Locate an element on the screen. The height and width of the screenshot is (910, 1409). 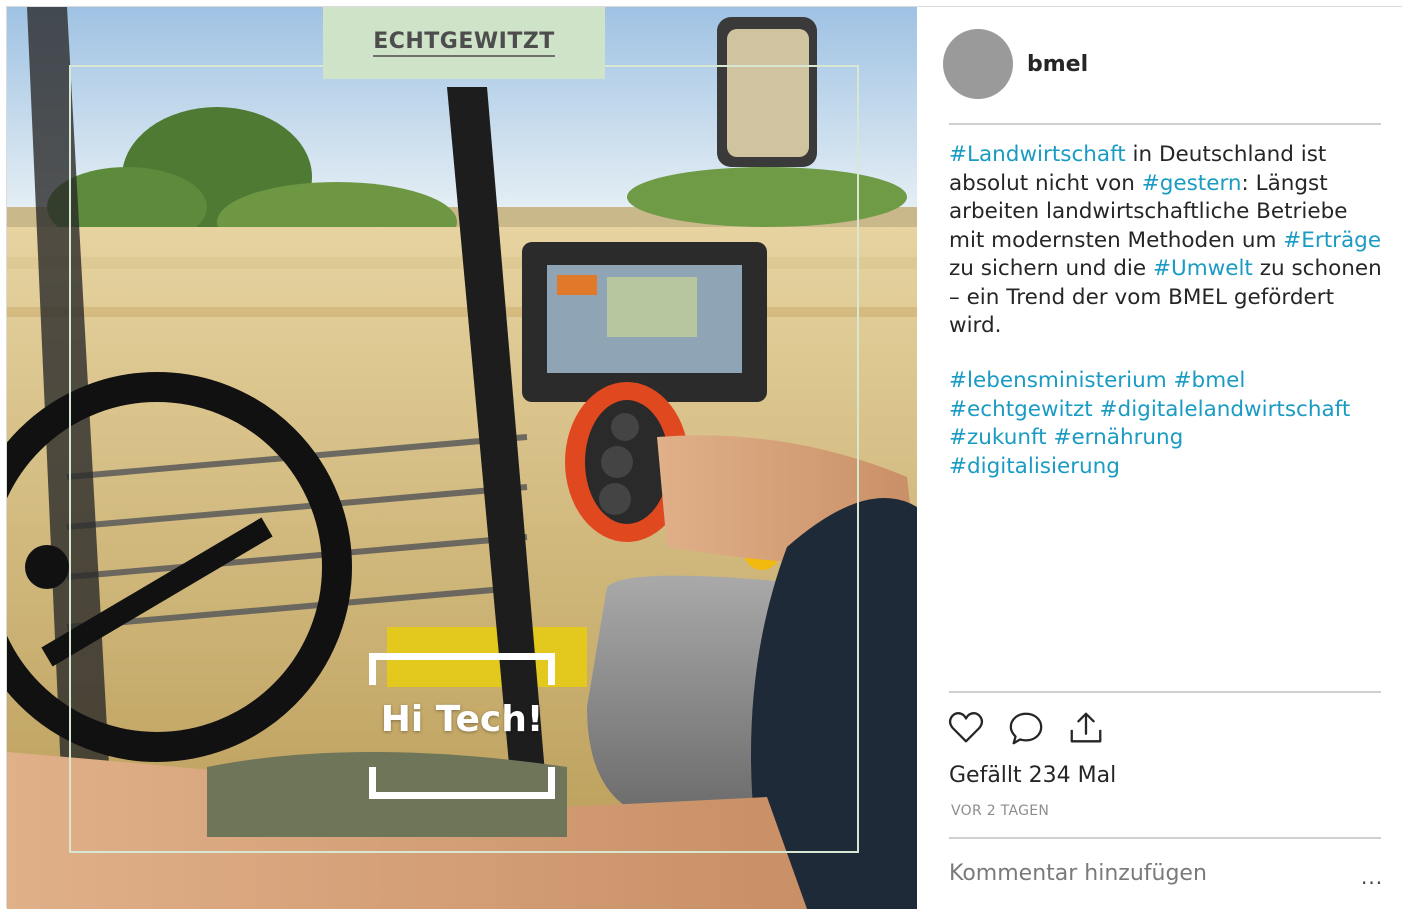
post-header: bmel is located at coordinates (1015, 64).